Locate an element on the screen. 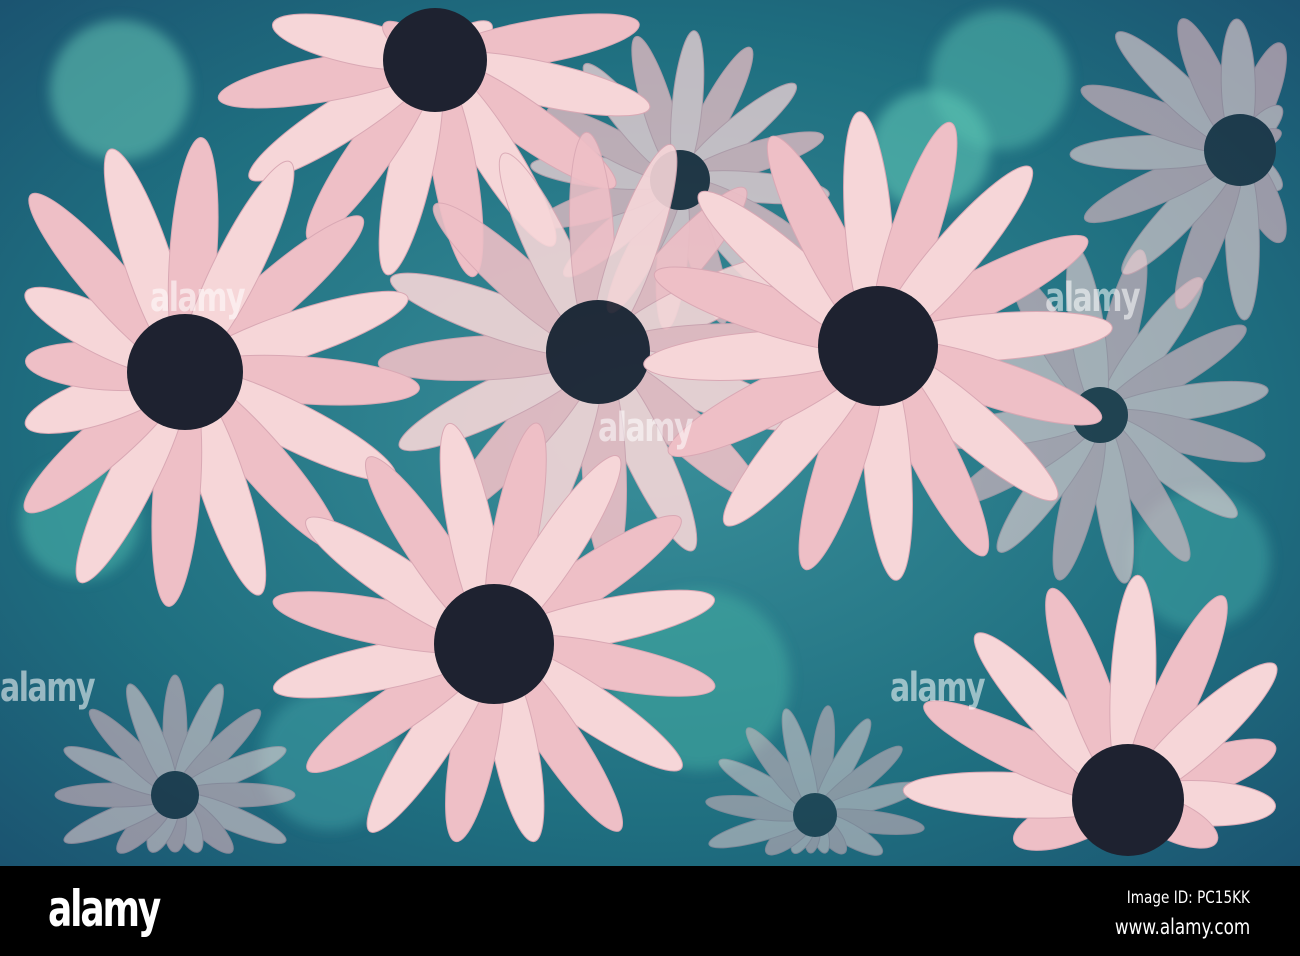 This screenshot has width=1300, height=956. bokeh-spot is located at coordinates (120, 90).